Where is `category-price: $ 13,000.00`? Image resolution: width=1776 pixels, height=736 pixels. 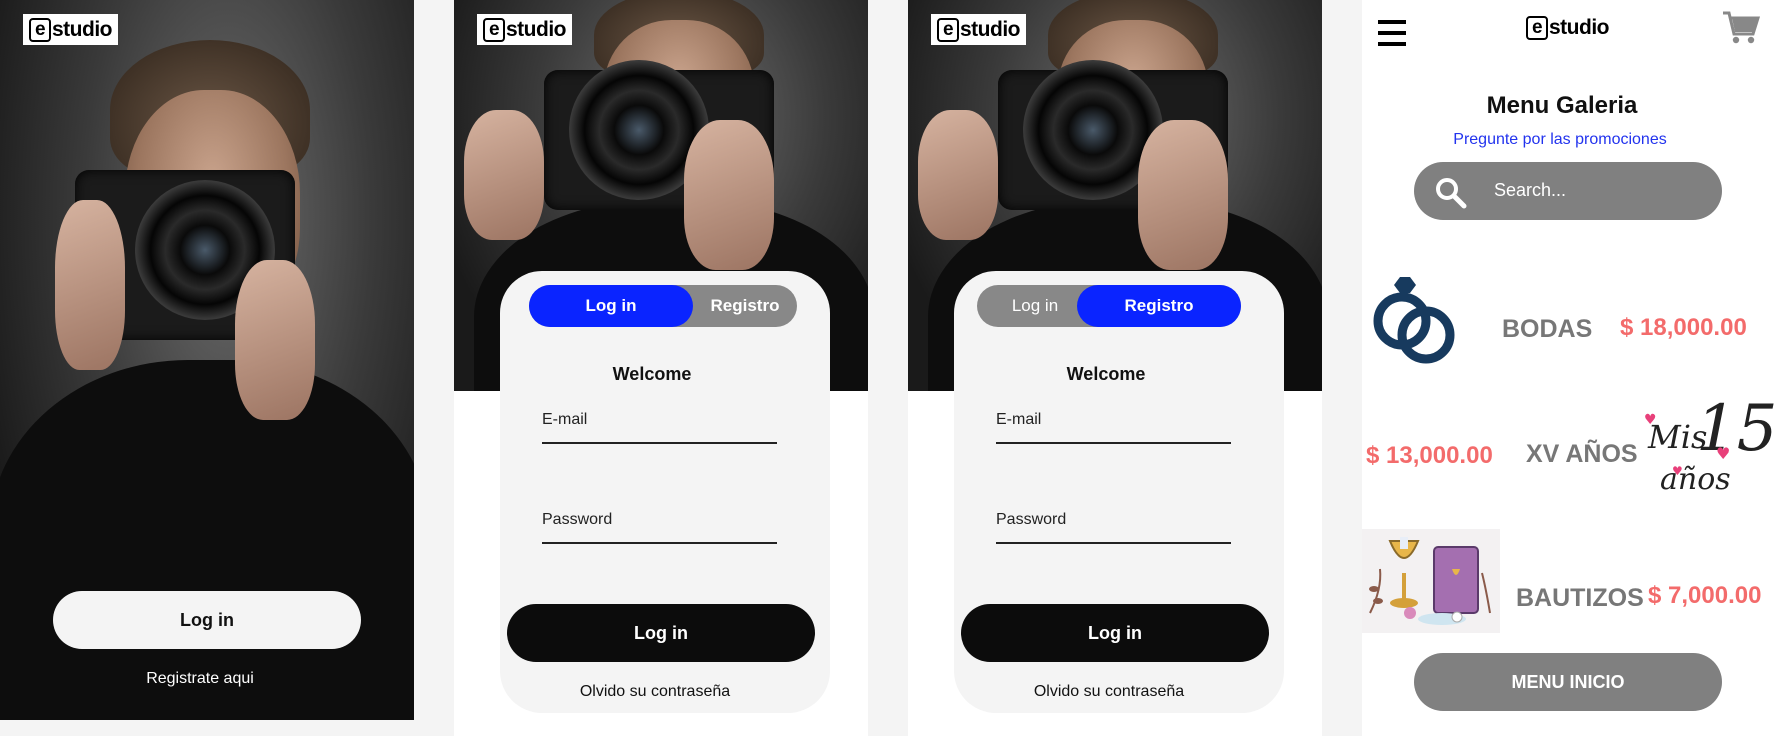 category-price: $ 13,000.00 is located at coordinates (1429, 455).